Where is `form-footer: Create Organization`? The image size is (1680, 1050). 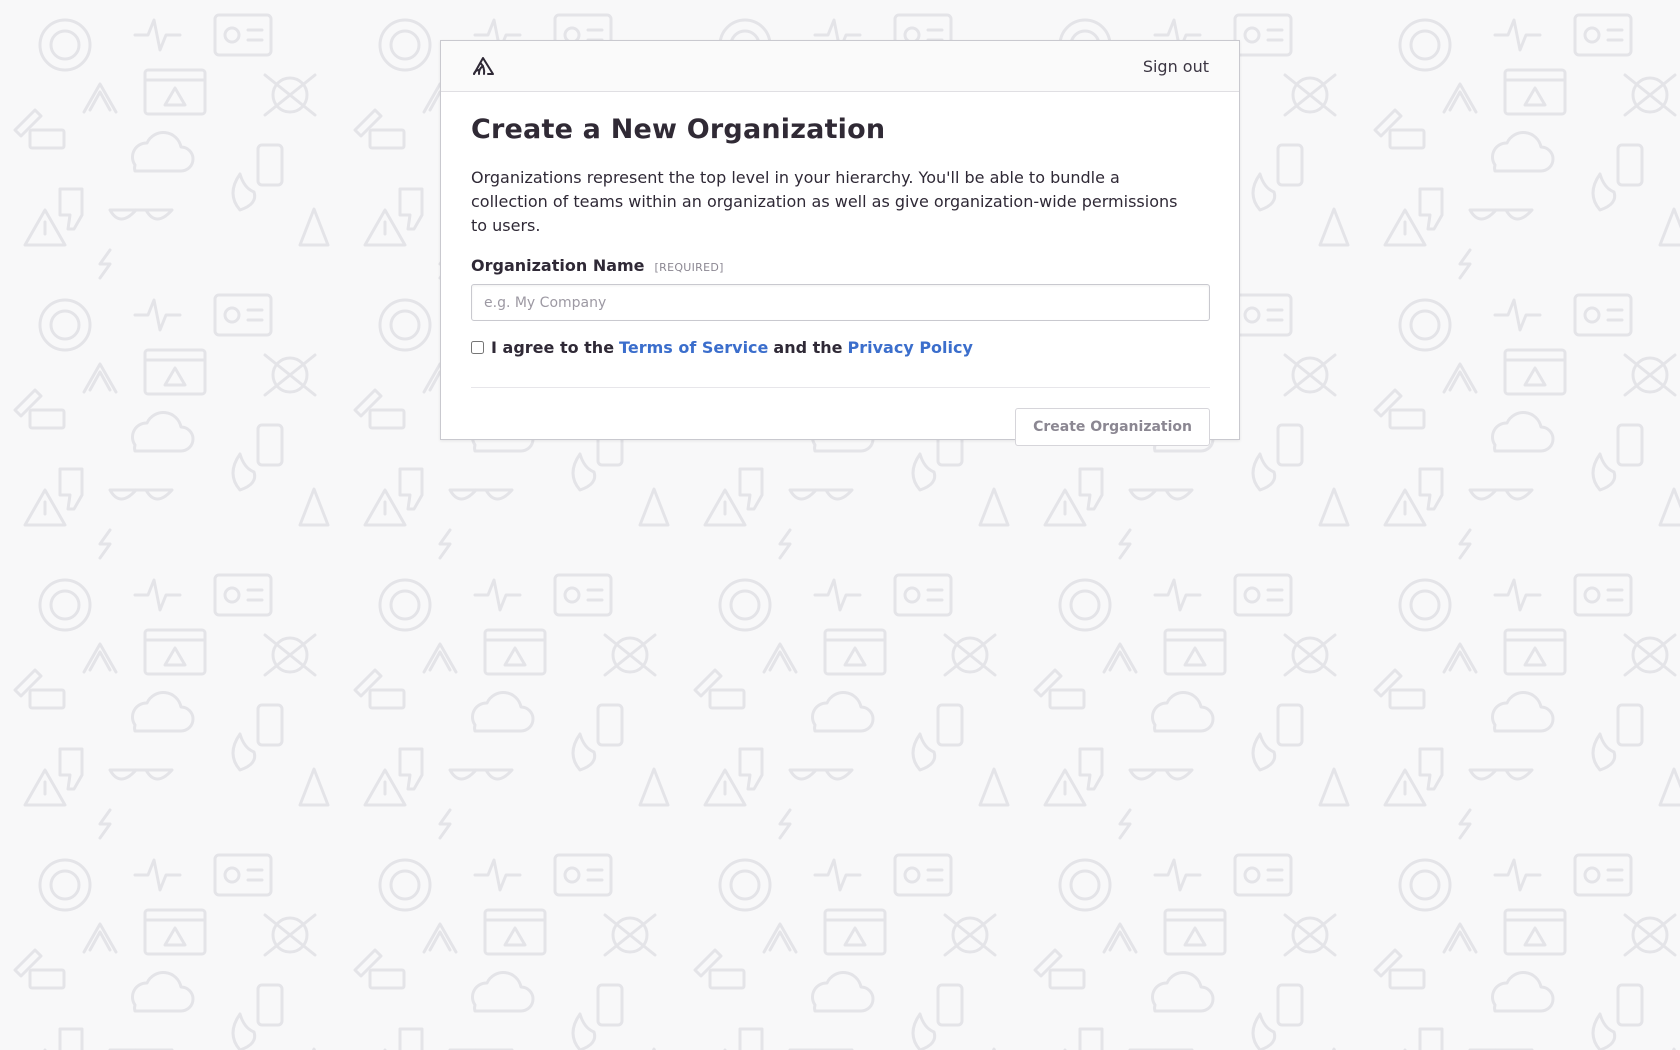
form-footer: Create Organization is located at coordinates (840, 427).